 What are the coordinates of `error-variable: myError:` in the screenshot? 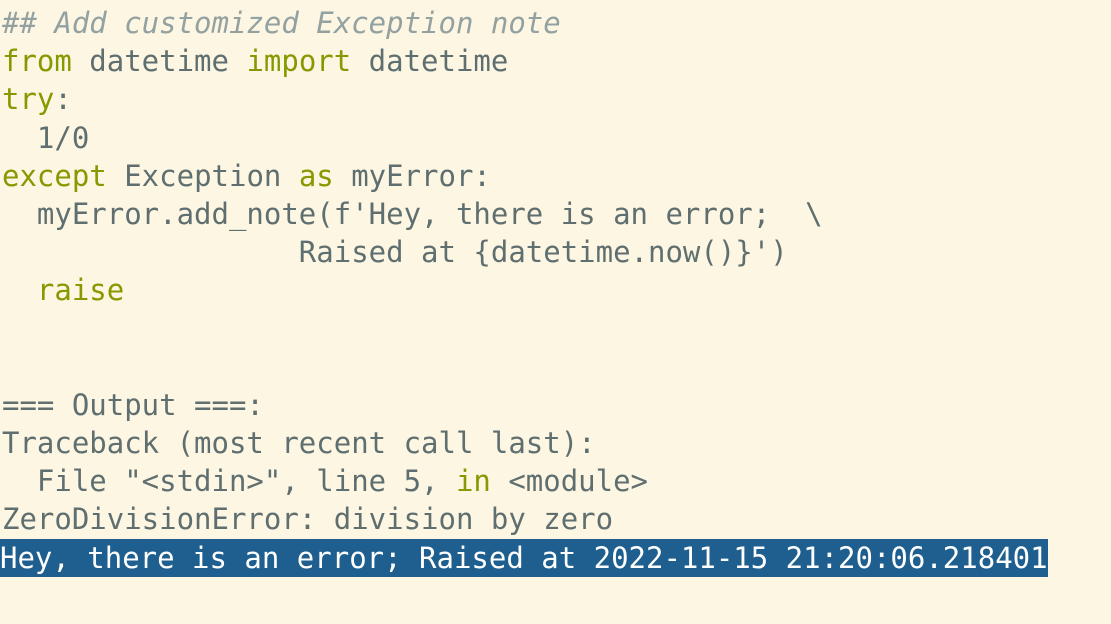 It's located at (412, 175).